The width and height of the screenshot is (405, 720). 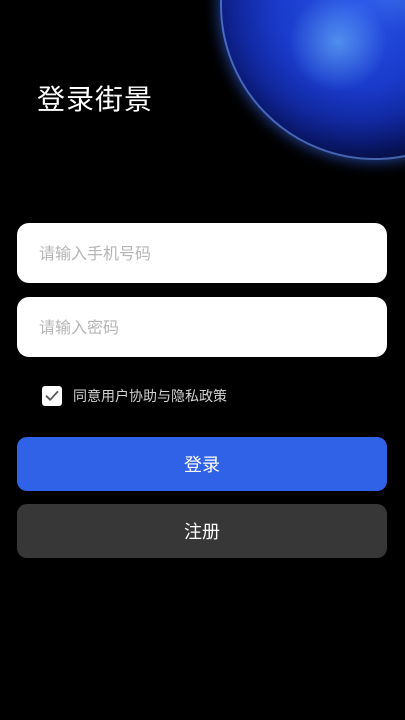 I want to click on login-button: 登录, so click(x=202, y=464).